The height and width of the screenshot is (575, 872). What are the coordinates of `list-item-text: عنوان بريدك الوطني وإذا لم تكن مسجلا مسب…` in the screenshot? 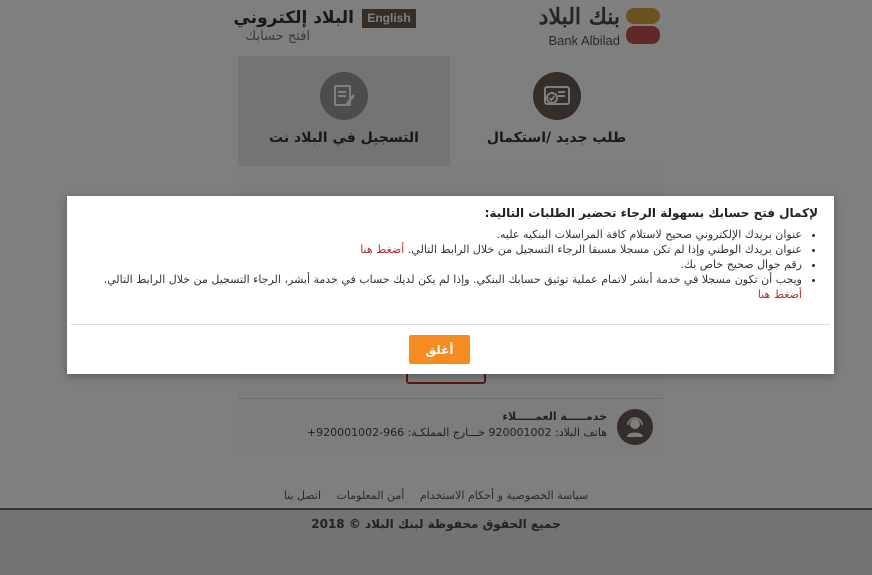 It's located at (604, 249).